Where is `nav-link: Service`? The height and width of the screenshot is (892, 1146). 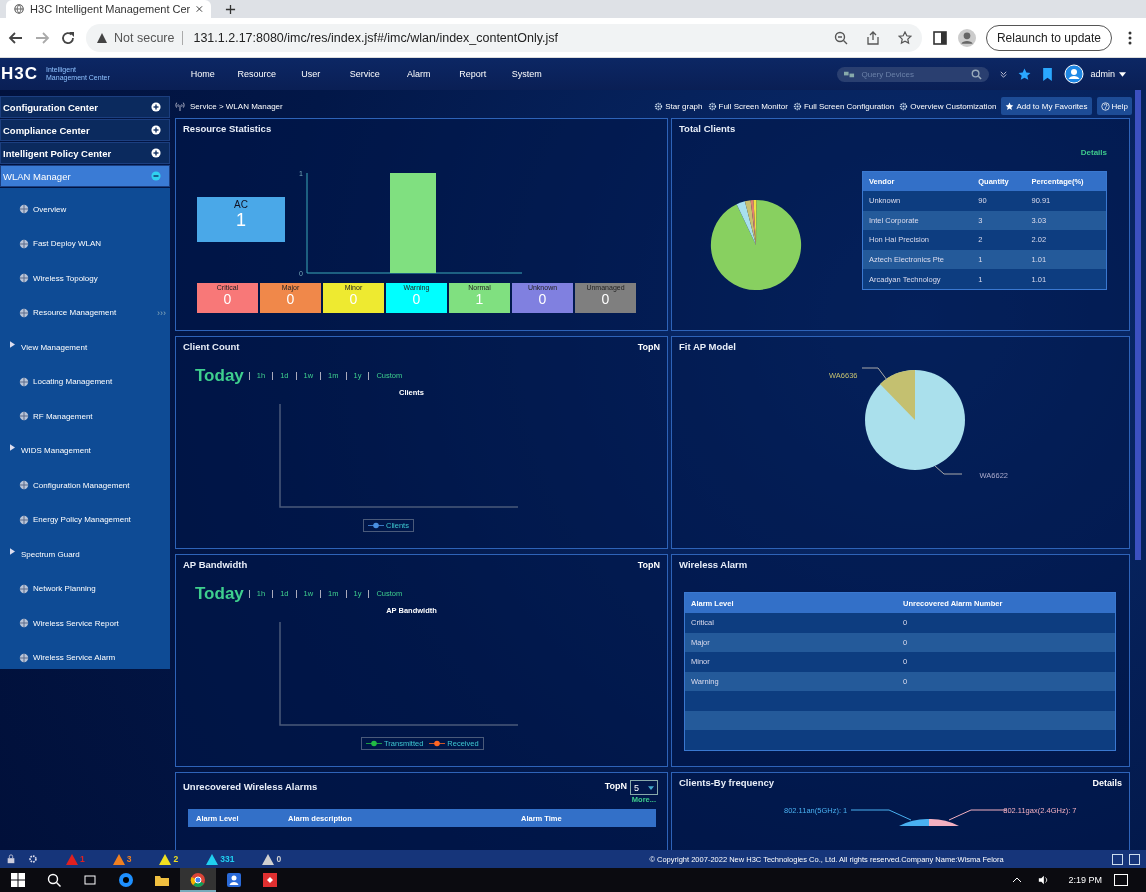 nav-link: Service is located at coordinates (364, 74).